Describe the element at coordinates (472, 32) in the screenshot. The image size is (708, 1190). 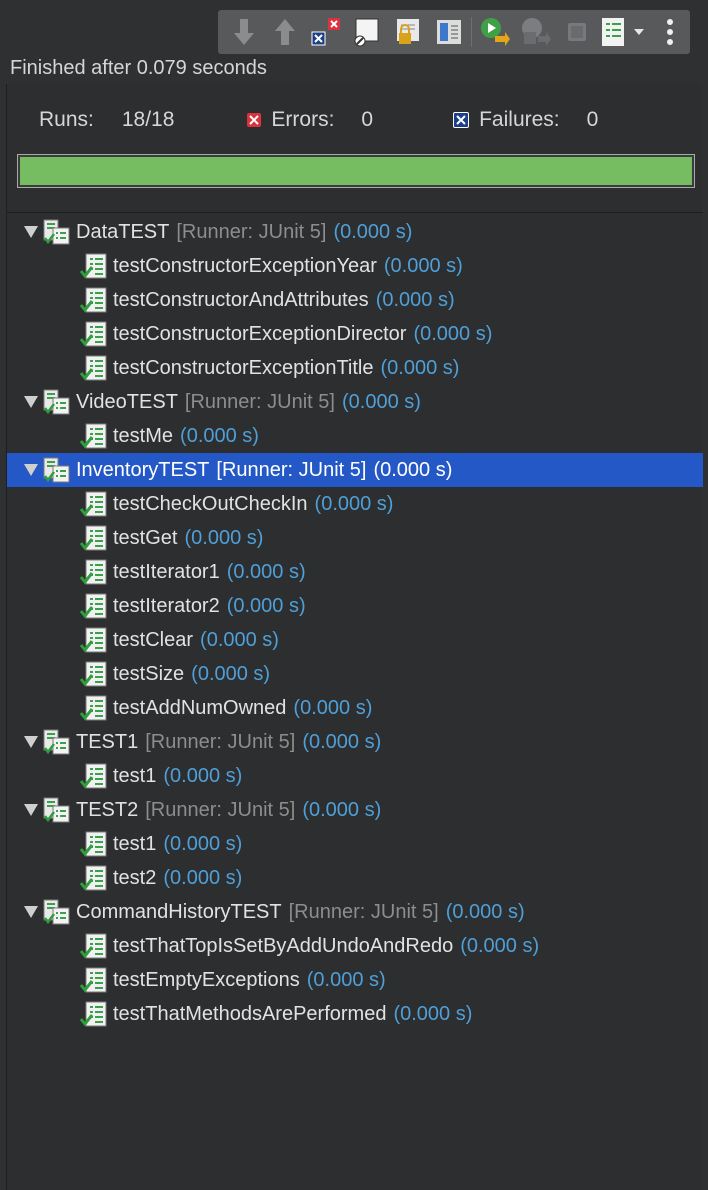
I see `toolbar-separator` at that location.